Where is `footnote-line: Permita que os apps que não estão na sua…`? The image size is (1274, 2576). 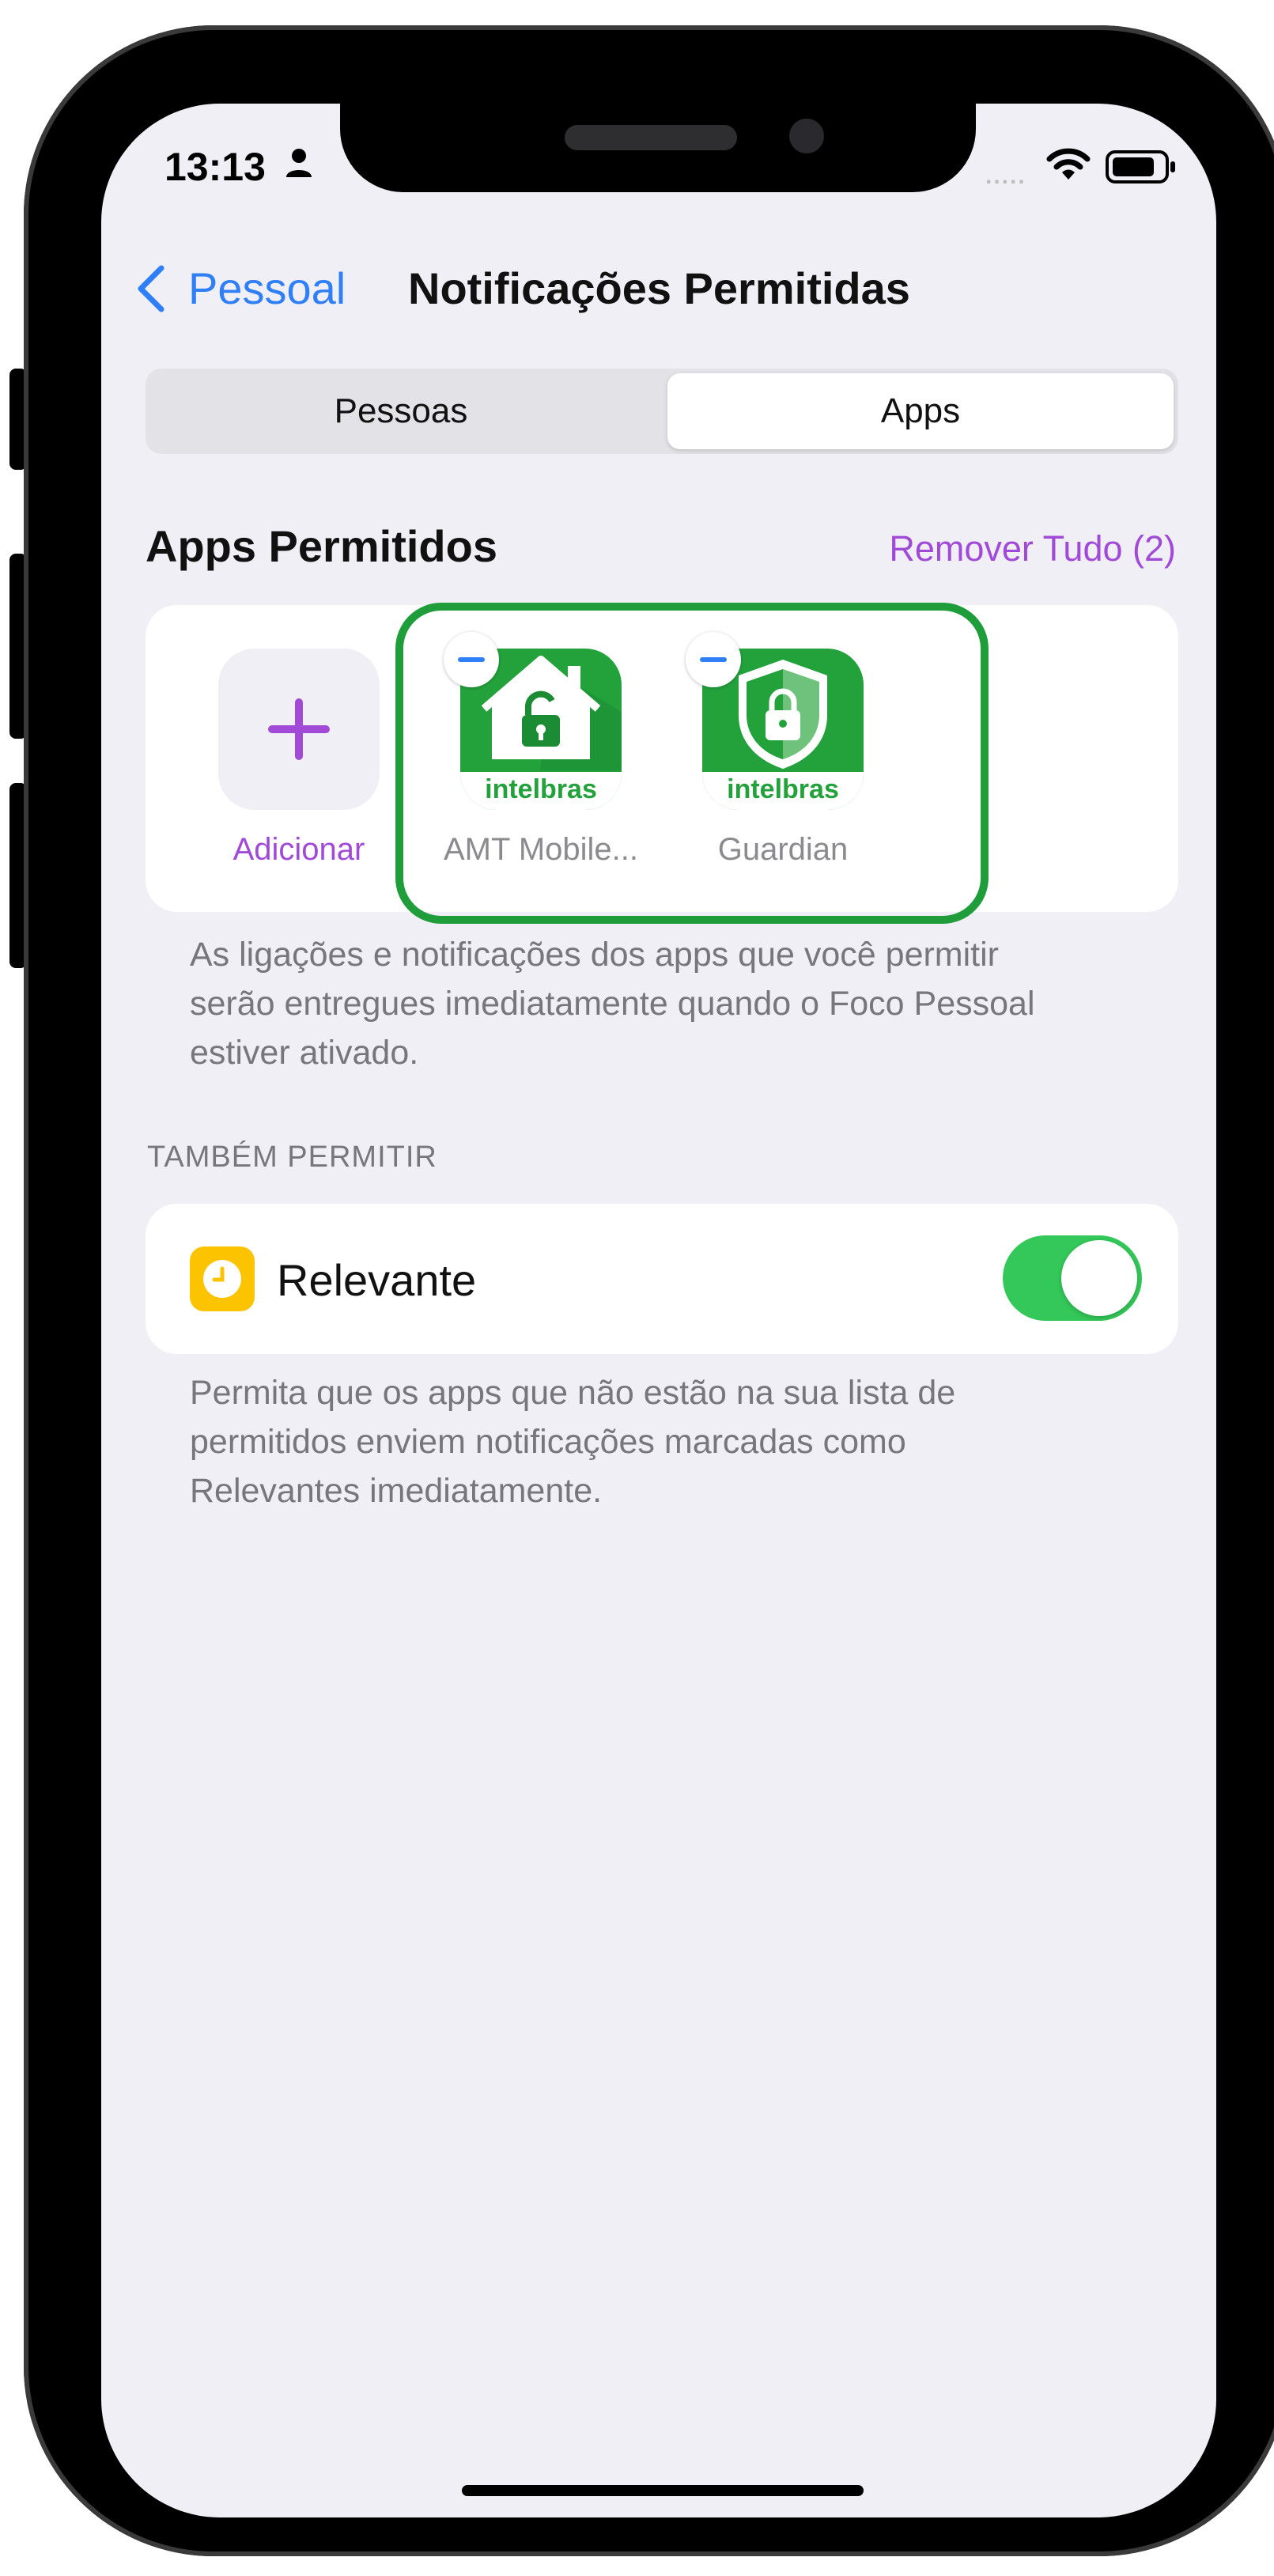
footnote-line: Permita que os apps que não estão na sua… is located at coordinates (573, 1393).